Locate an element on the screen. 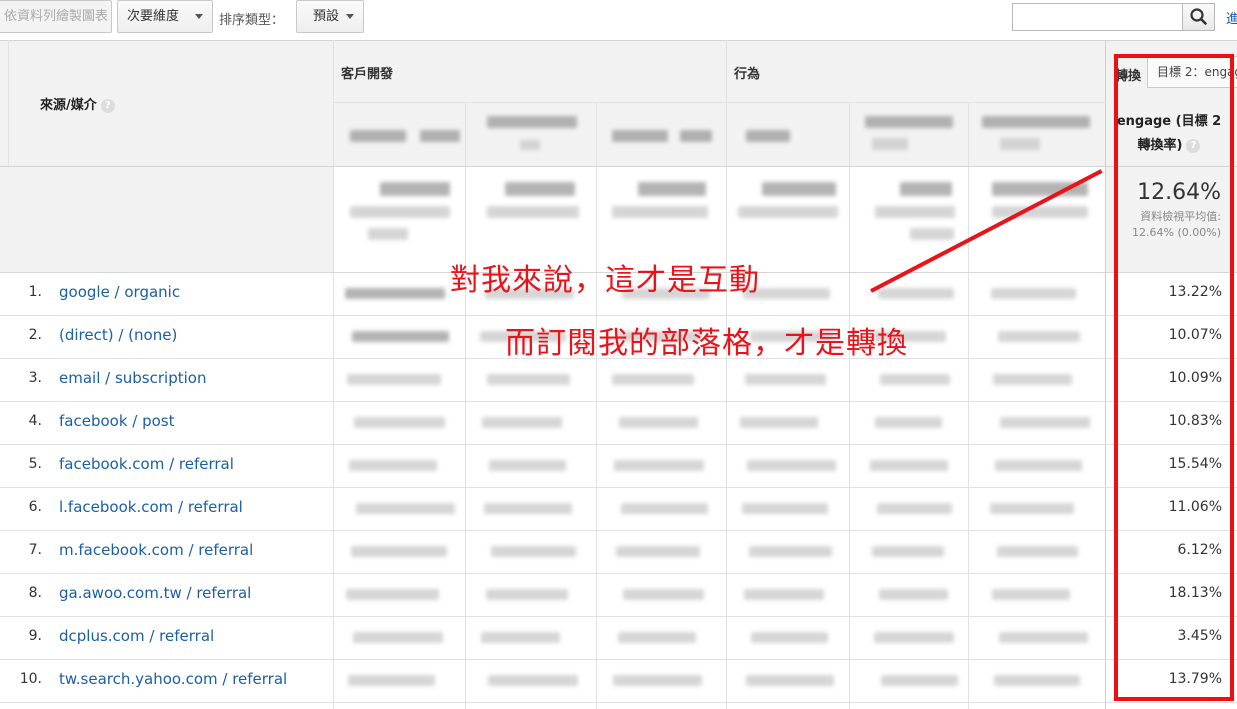  row-number: 1. is located at coordinates (35, 292).